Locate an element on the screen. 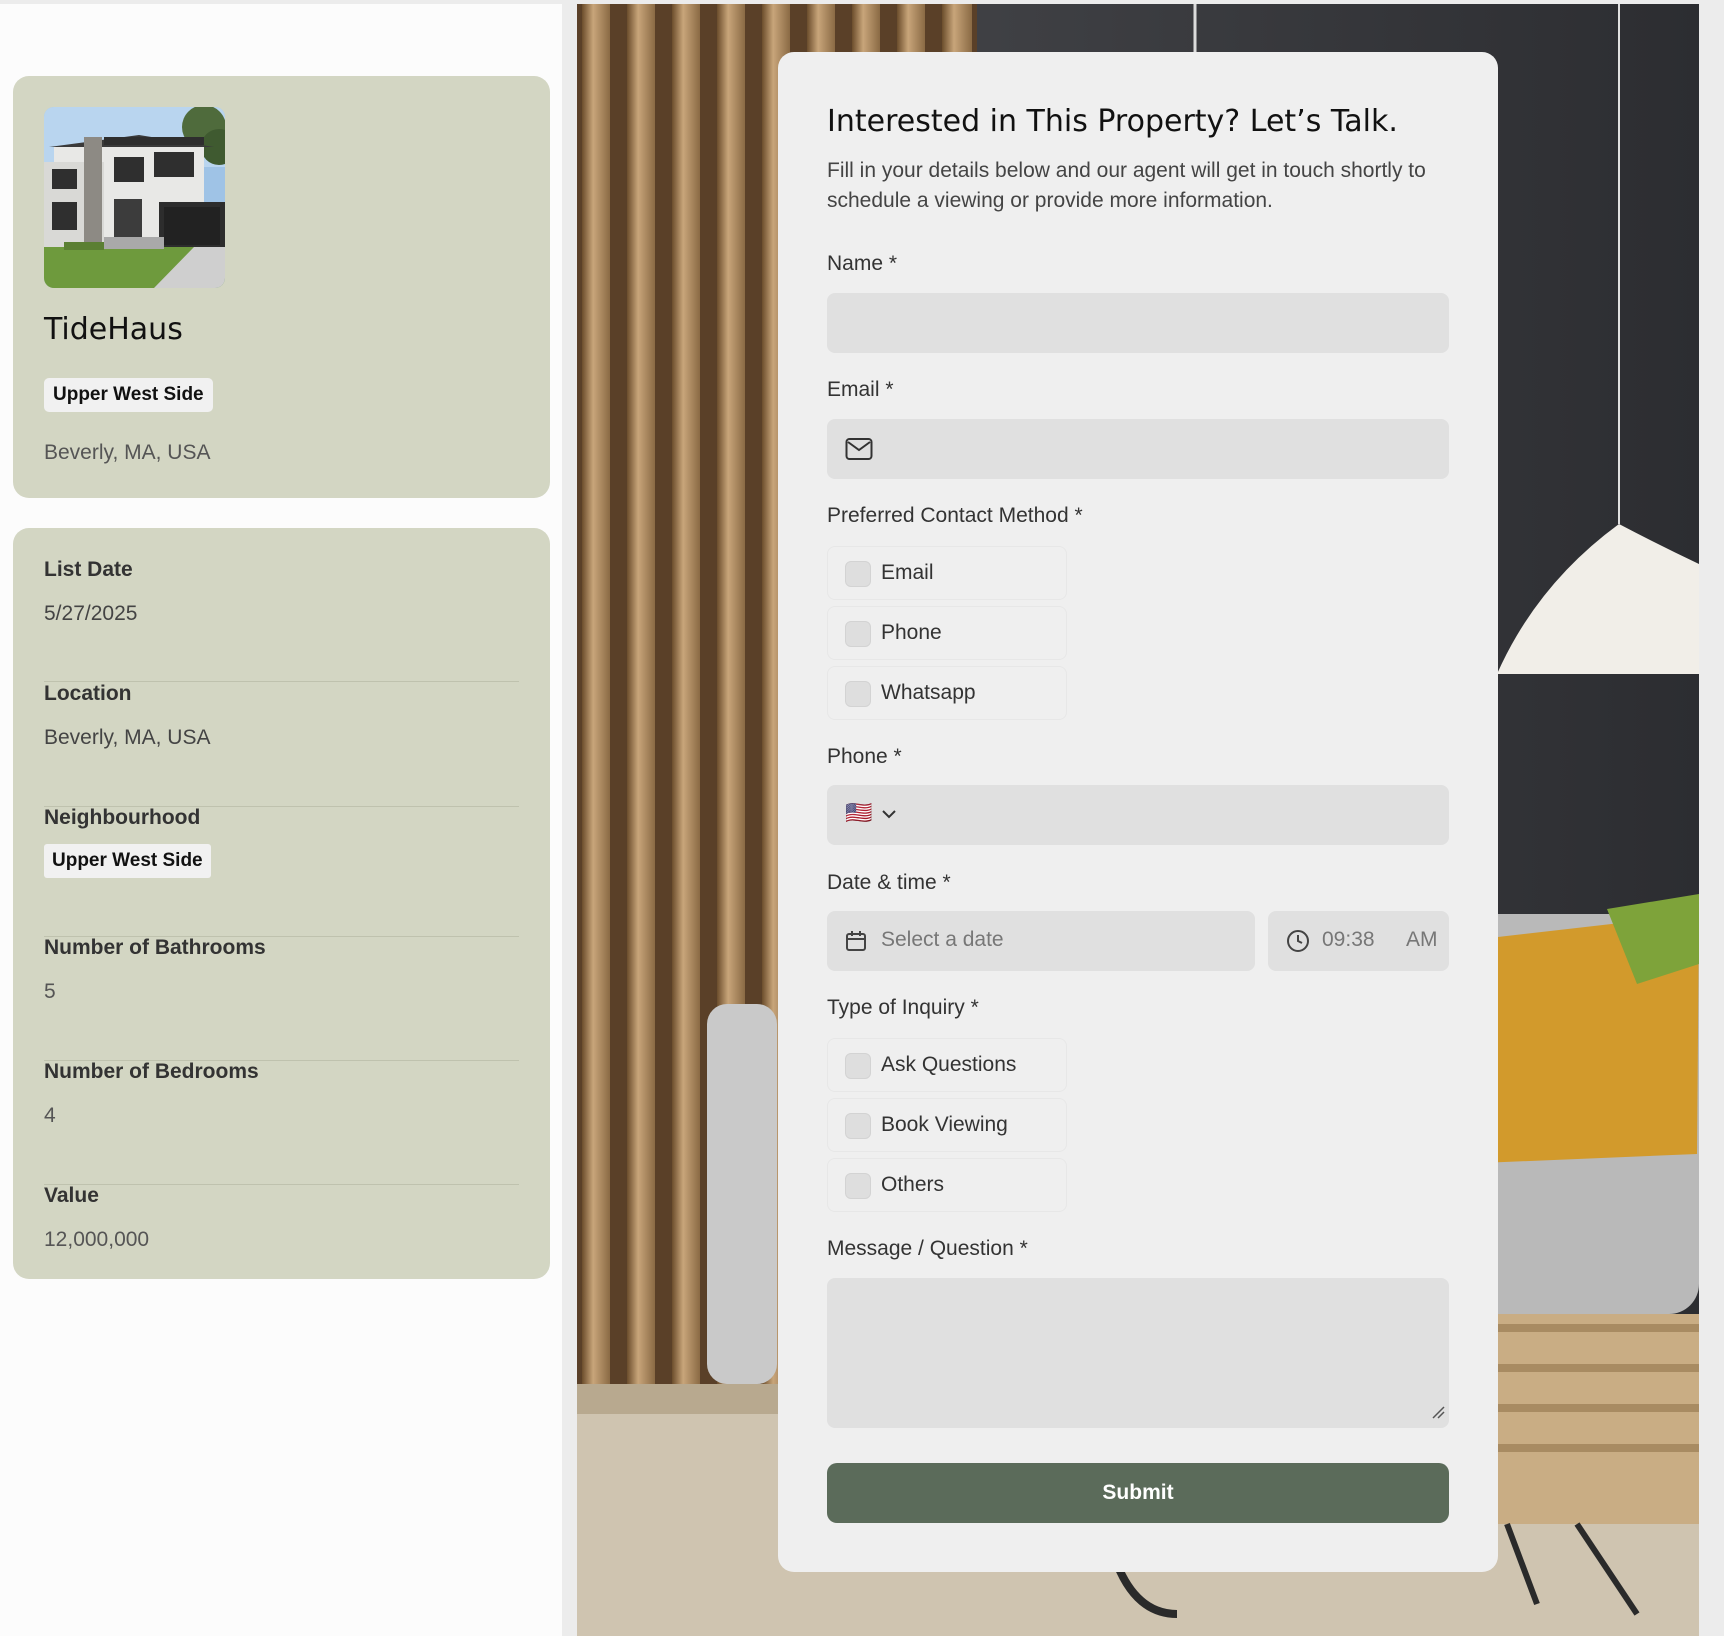 This screenshot has height=1636, width=1724. detail-list-date: List Date 5/27/2025 is located at coordinates (281, 620).